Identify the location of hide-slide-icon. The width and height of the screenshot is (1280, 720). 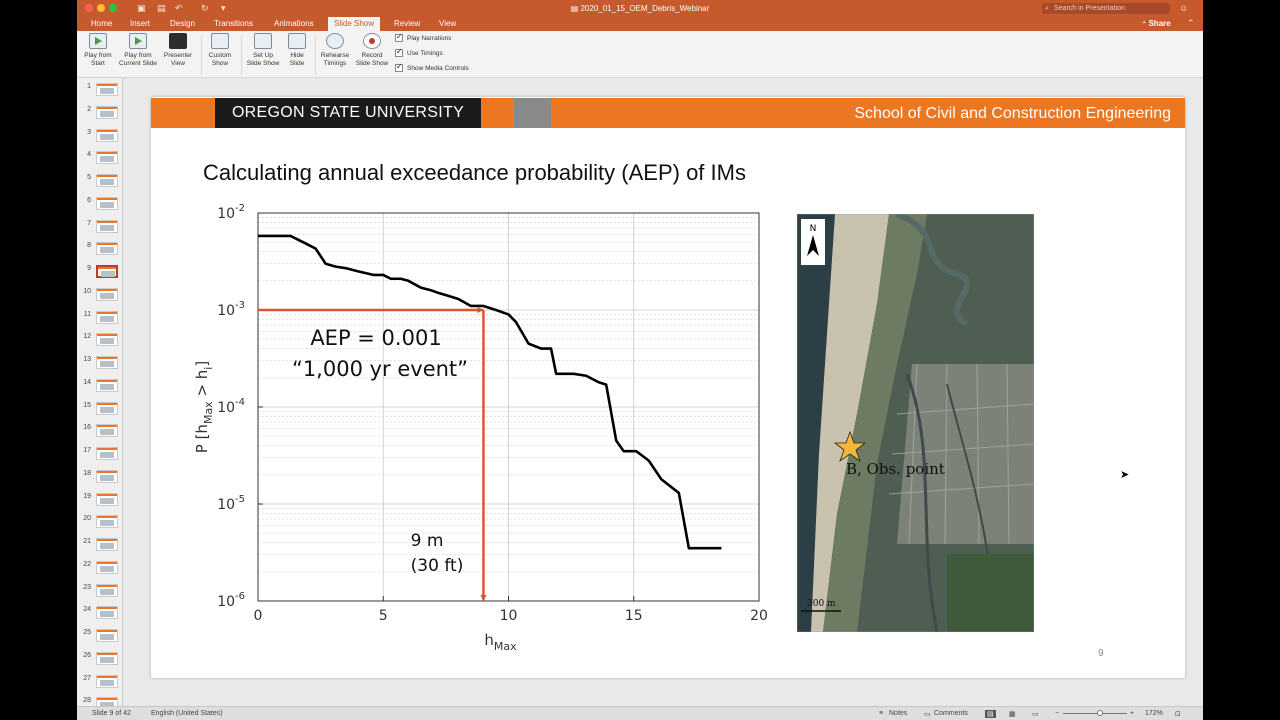
(297, 41).